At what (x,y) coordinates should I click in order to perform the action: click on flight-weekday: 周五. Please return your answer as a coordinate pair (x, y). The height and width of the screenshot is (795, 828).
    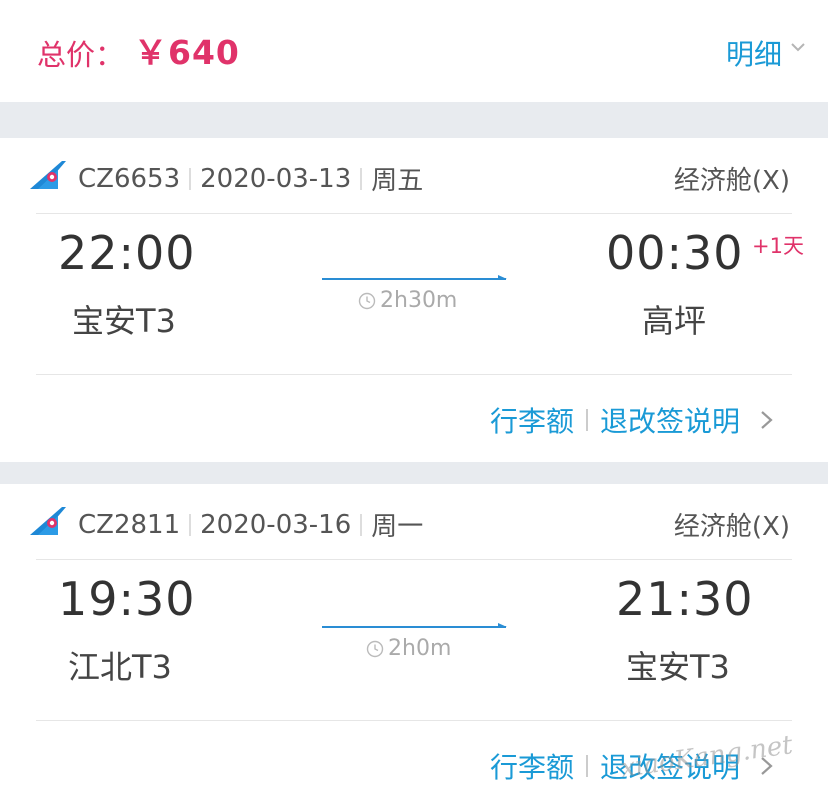
    Looking at the image, I should click on (397, 181).